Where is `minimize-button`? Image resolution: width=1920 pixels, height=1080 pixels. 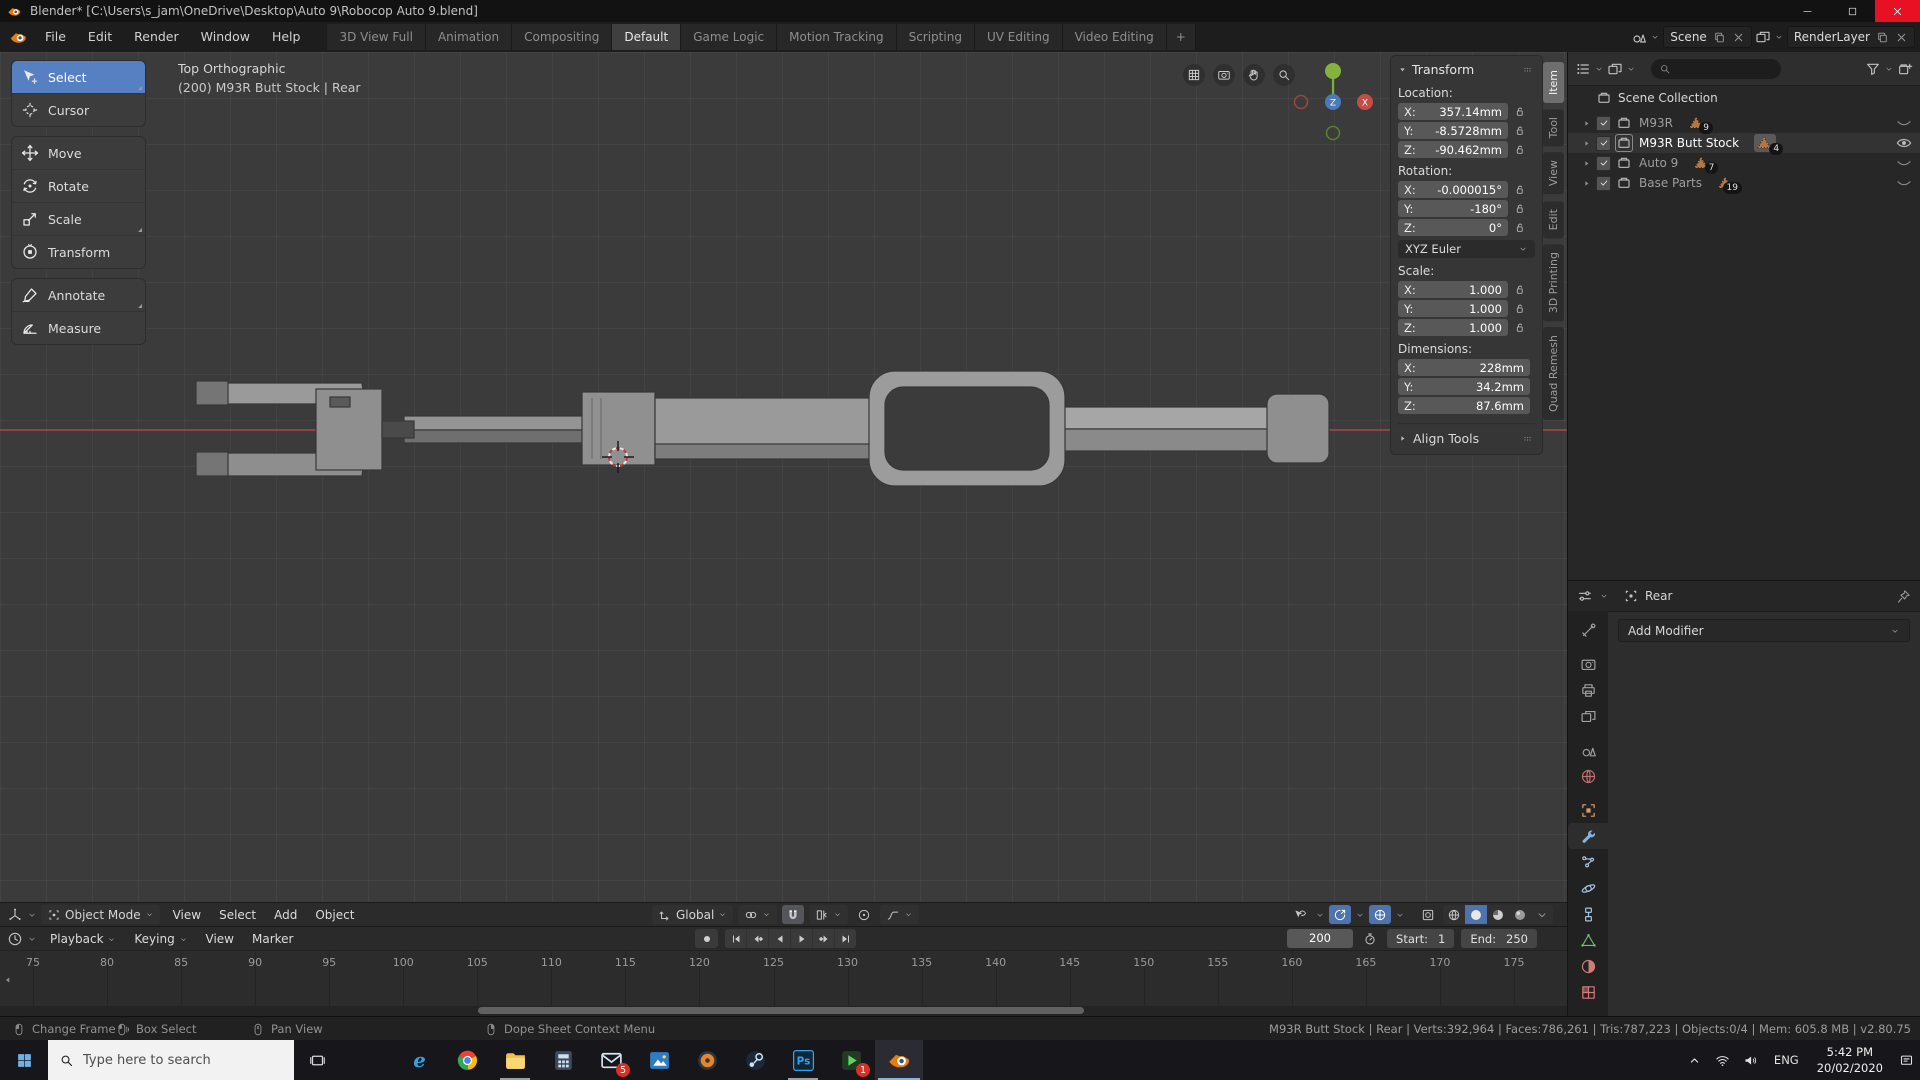 minimize-button is located at coordinates (1807, 11).